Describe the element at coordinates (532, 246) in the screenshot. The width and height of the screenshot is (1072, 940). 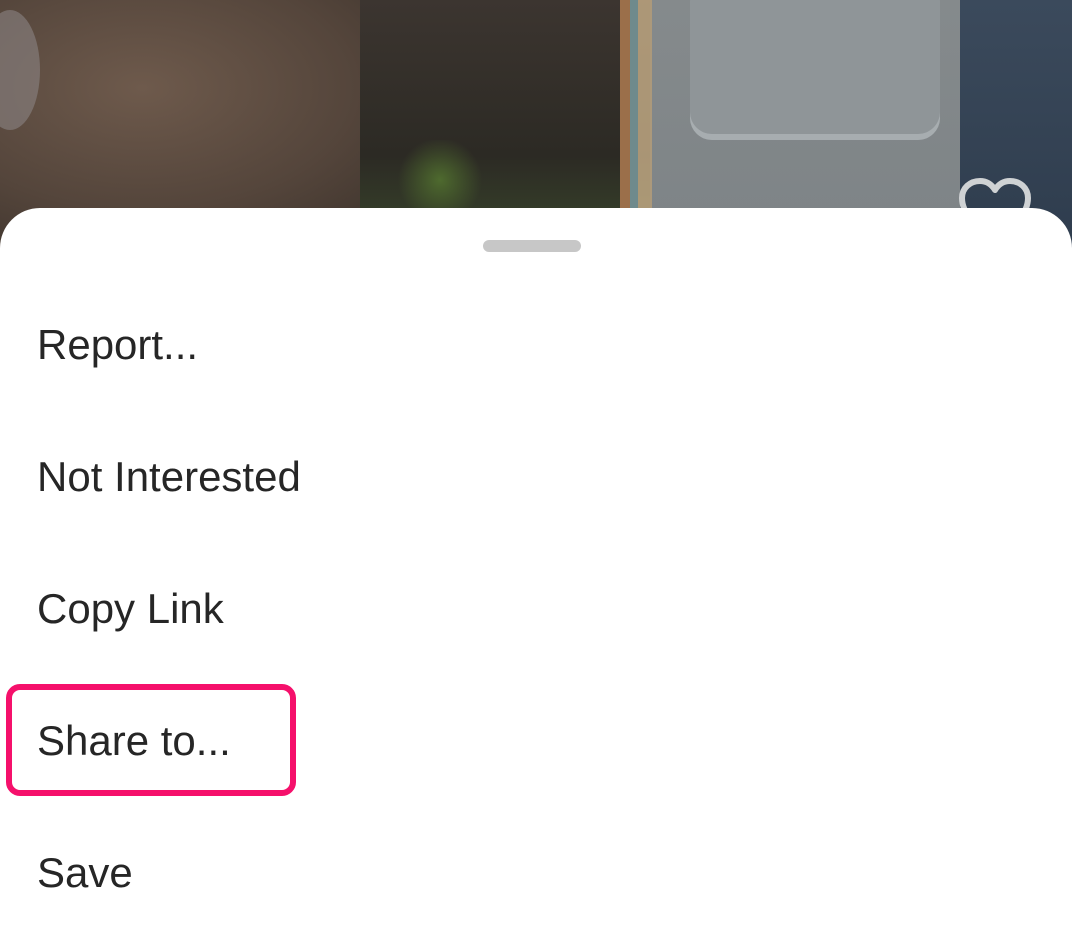
I see `drag-handle` at that location.